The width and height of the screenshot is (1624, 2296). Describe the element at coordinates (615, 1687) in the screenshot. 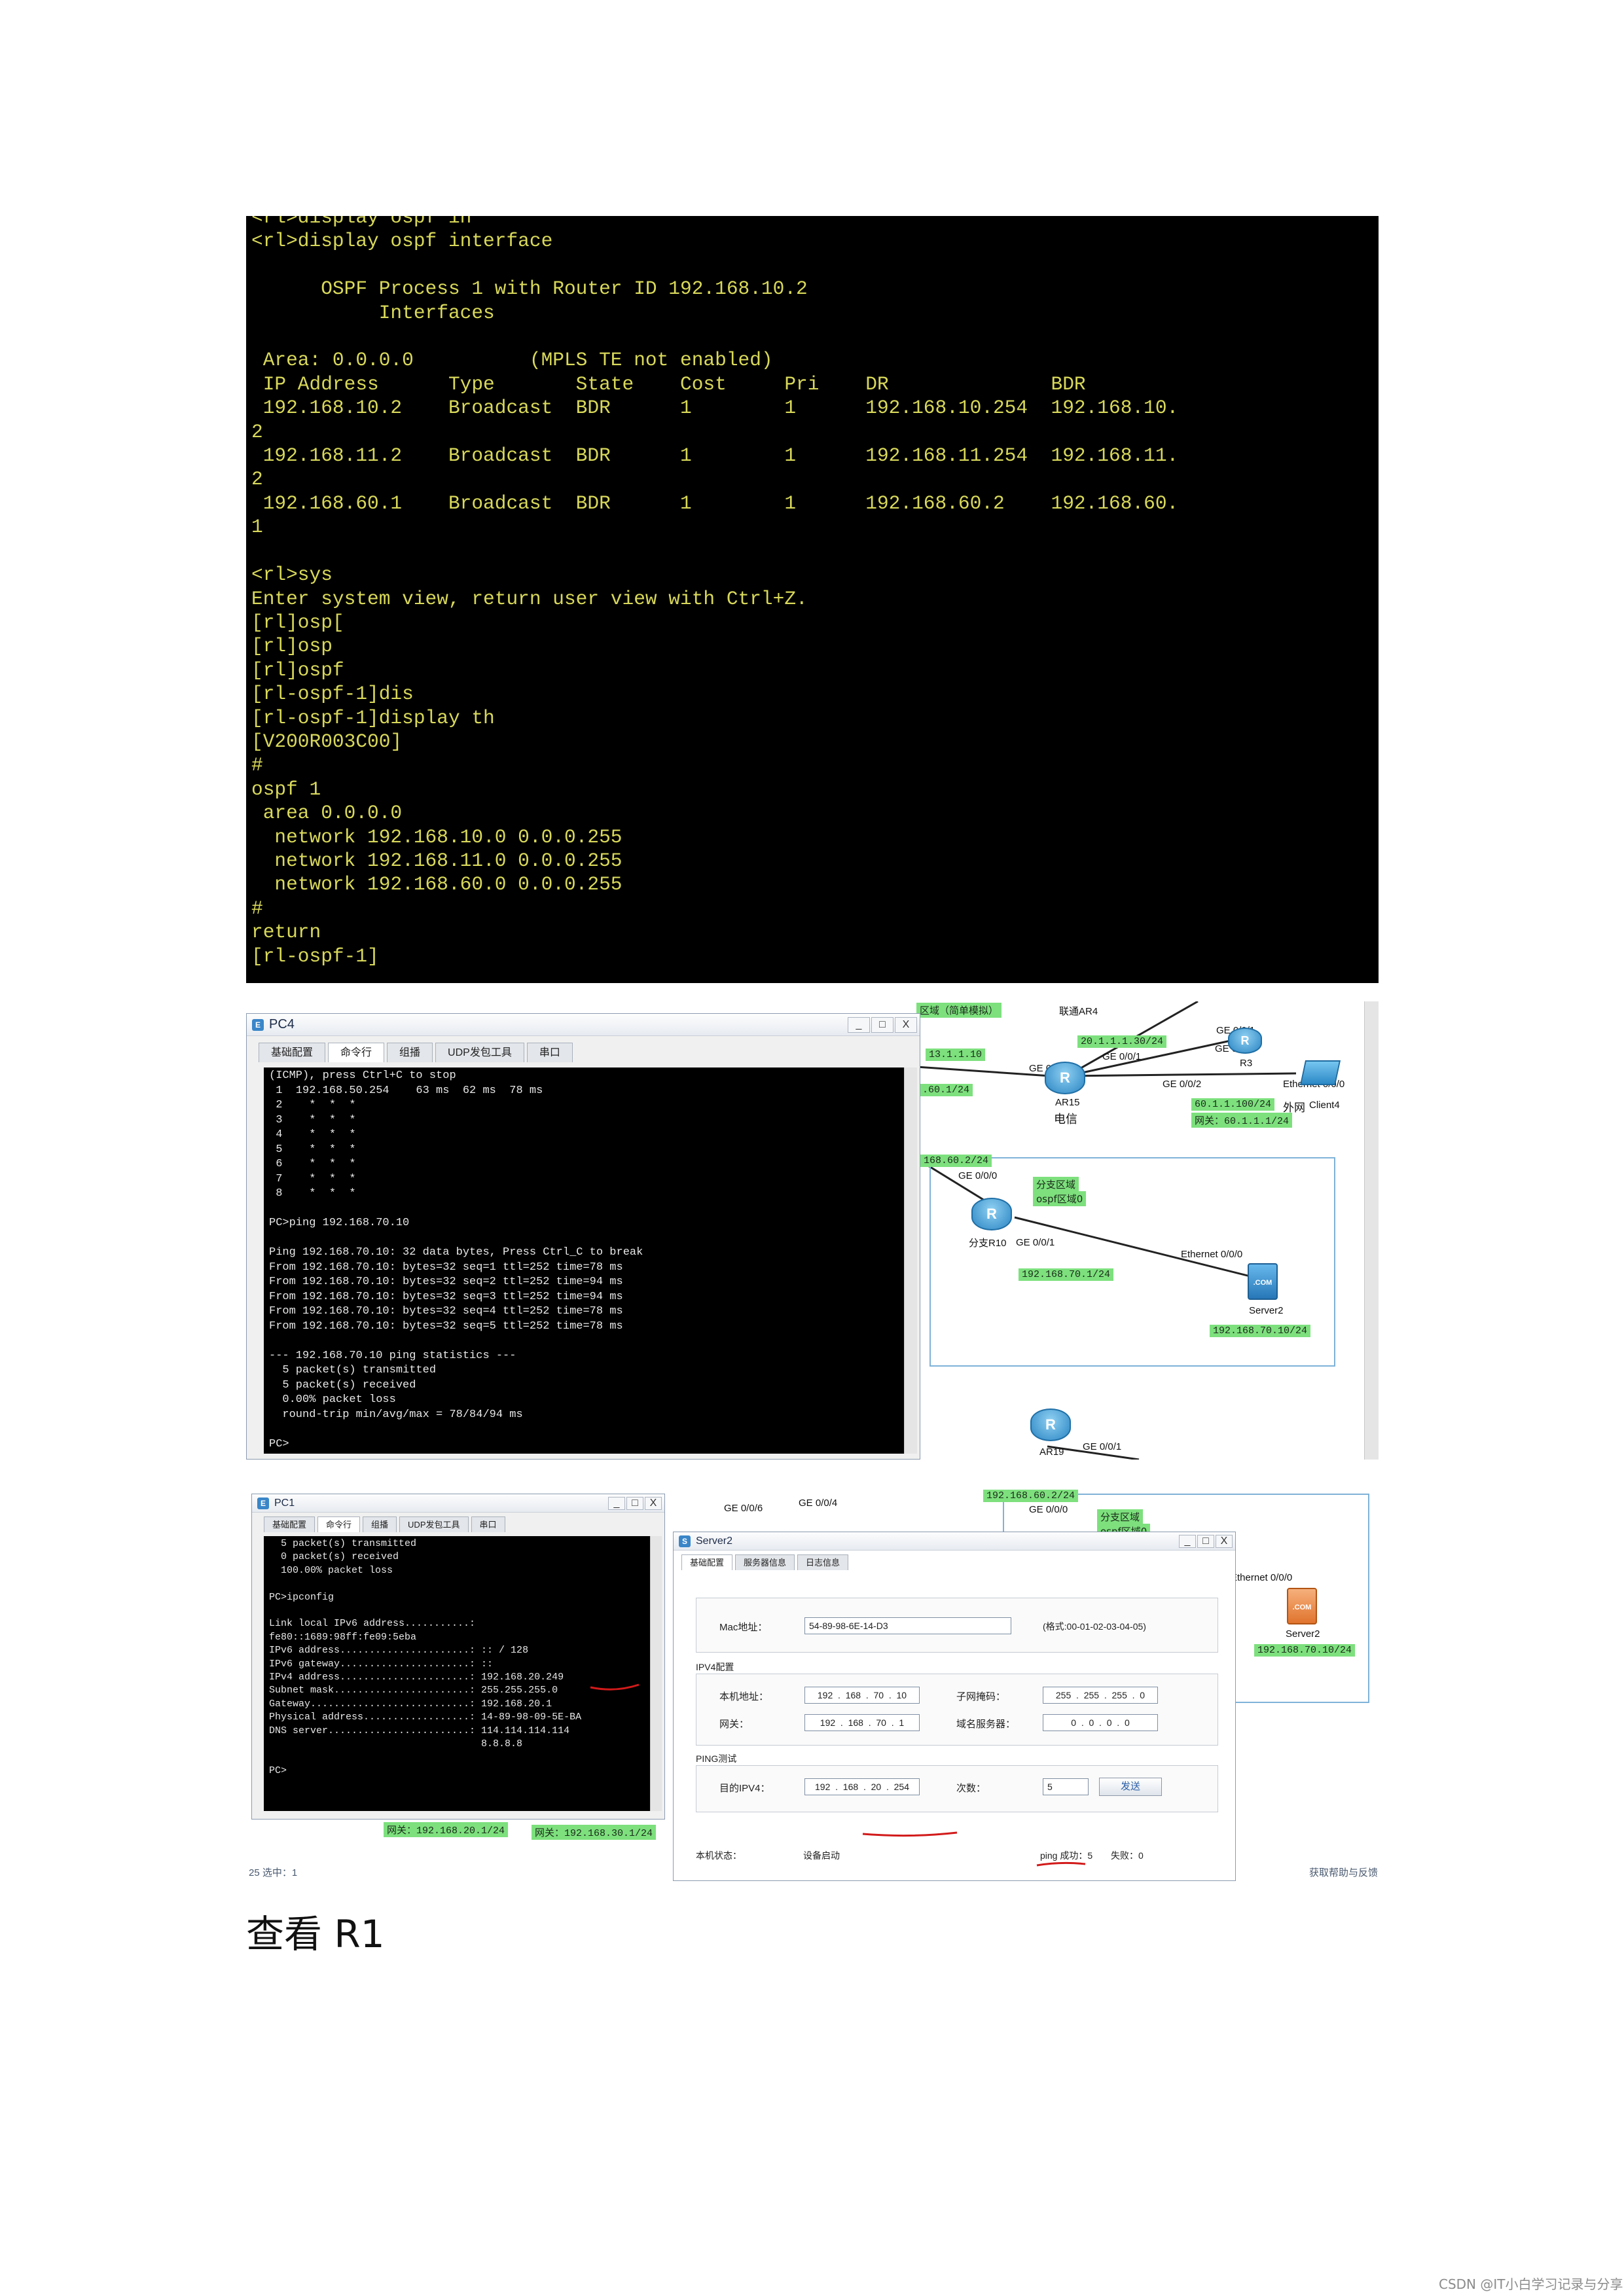

I see `annotation-underline-pc1` at that location.